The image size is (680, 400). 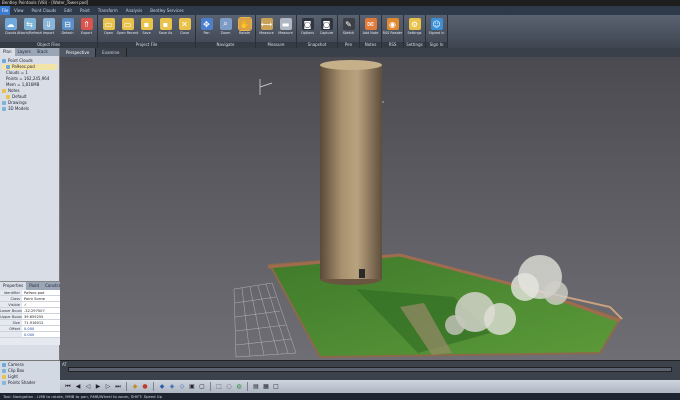 I want to click on zoom-icon: ⌕, so click(x=225, y=24).